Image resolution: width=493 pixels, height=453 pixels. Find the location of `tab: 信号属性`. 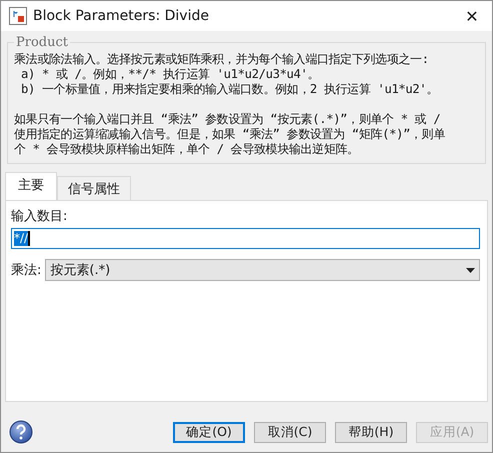

tab: 信号属性 is located at coordinates (94, 188).